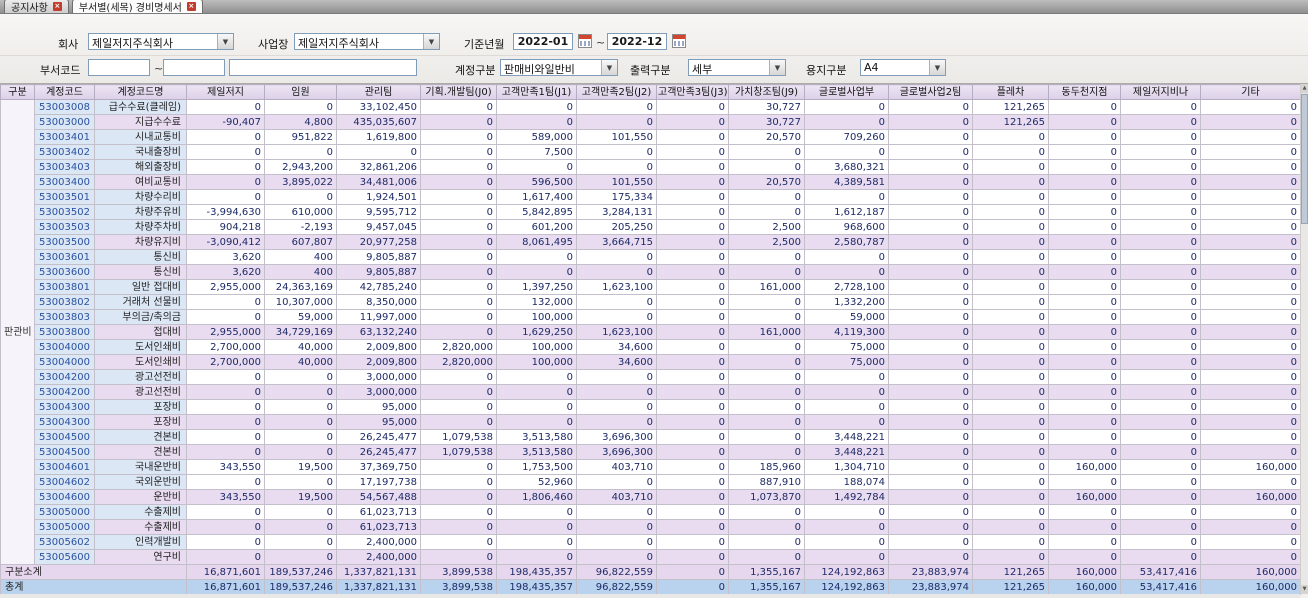 This screenshot has width=1308, height=598. What do you see at coordinates (300, 227) in the screenshot?
I see `value-cell: -2,193` at bounding box center [300, 227].